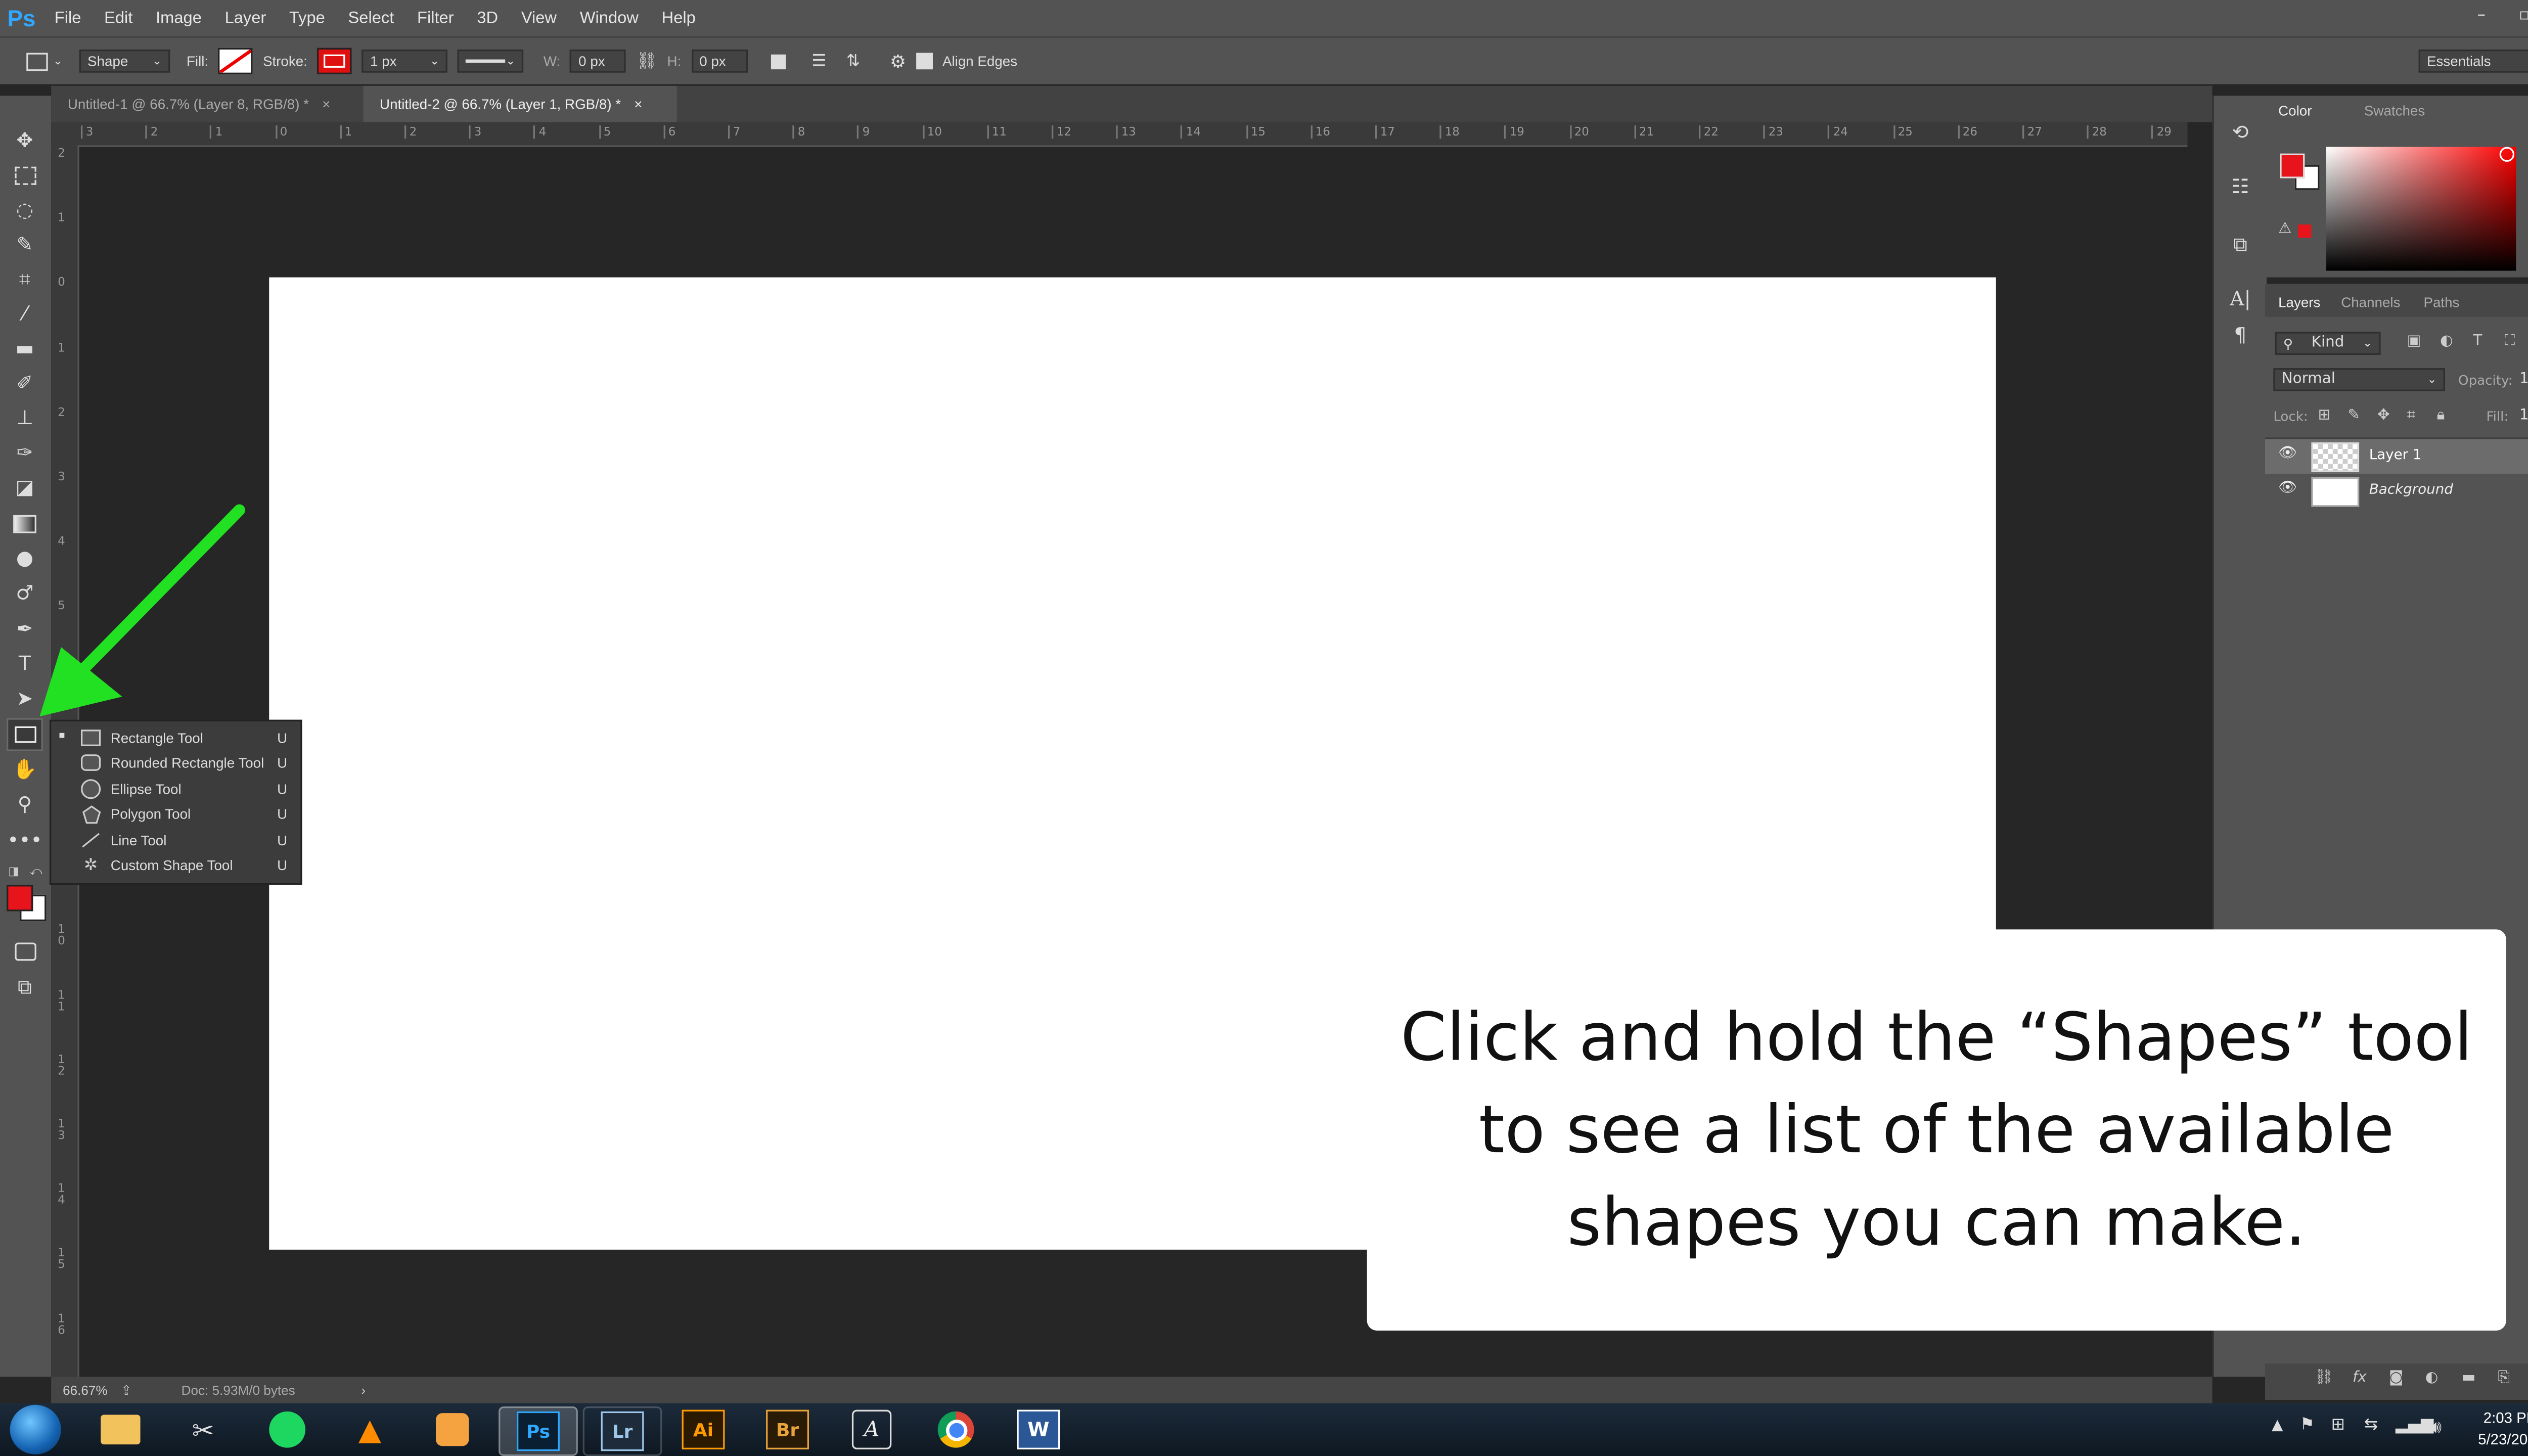 Image resolution: width=2528 pixels, height=1456 pixels. What do you see at coordinates (778, 61) in the screenshot?
I see `path-operations-icon` at bounding box center [778, 61].